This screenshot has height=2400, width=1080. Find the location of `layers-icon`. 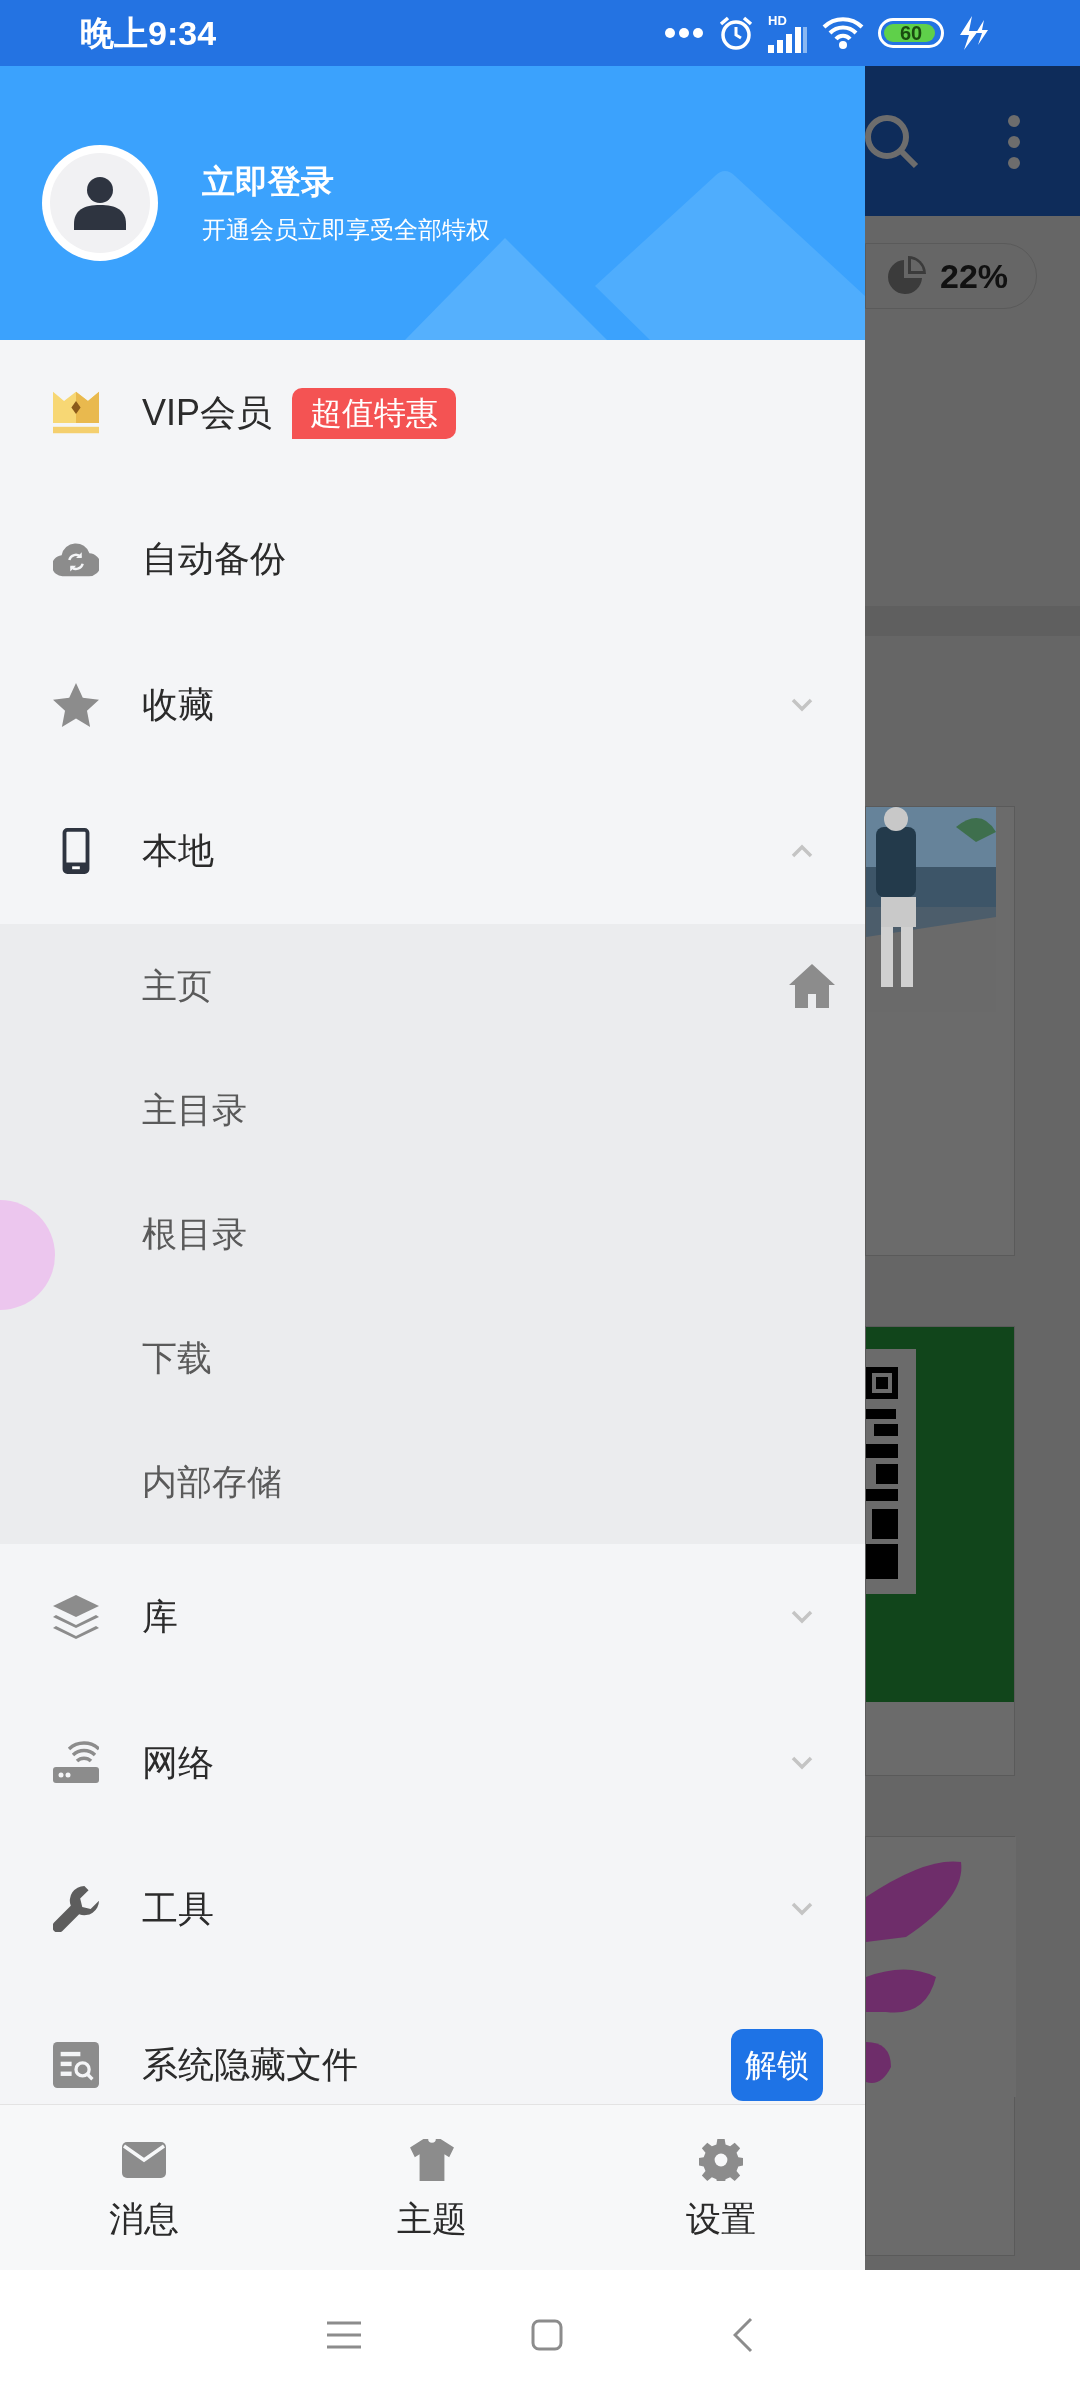

layers-icon is located at coordinates (76, 1617).